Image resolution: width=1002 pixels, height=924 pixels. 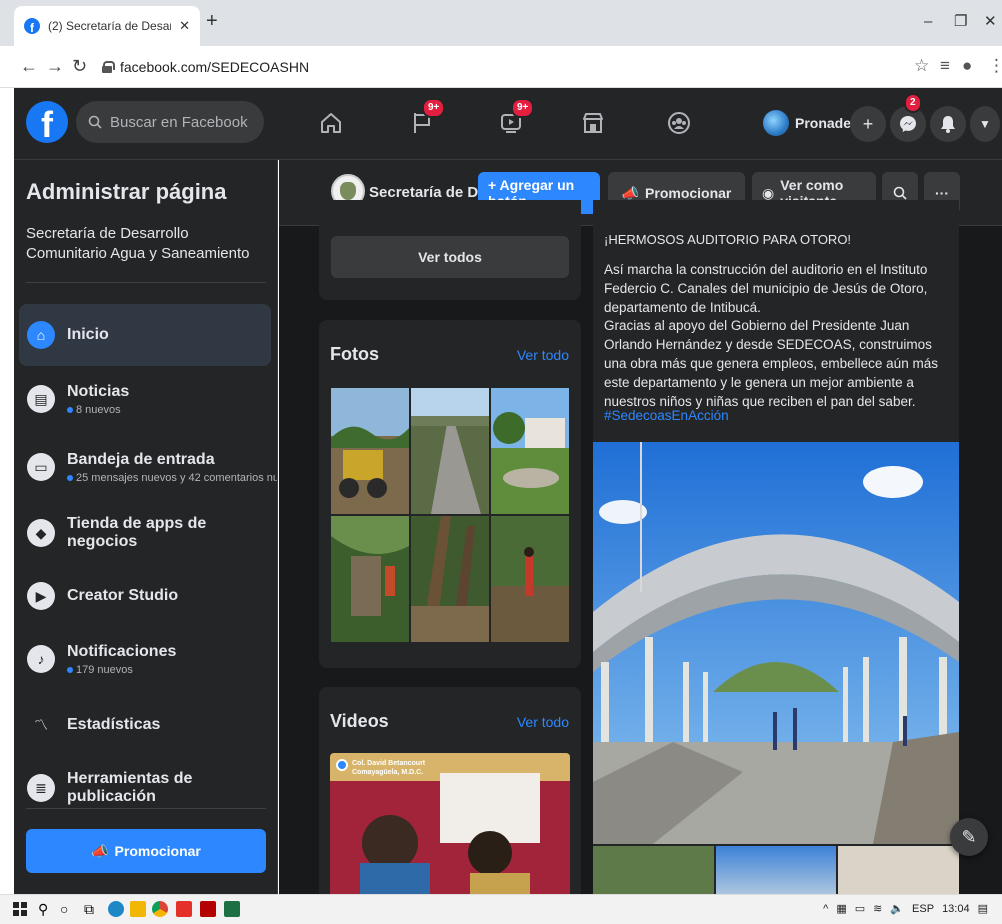 I want to click on restore-icon: ❐, so click(x=960, y=22).